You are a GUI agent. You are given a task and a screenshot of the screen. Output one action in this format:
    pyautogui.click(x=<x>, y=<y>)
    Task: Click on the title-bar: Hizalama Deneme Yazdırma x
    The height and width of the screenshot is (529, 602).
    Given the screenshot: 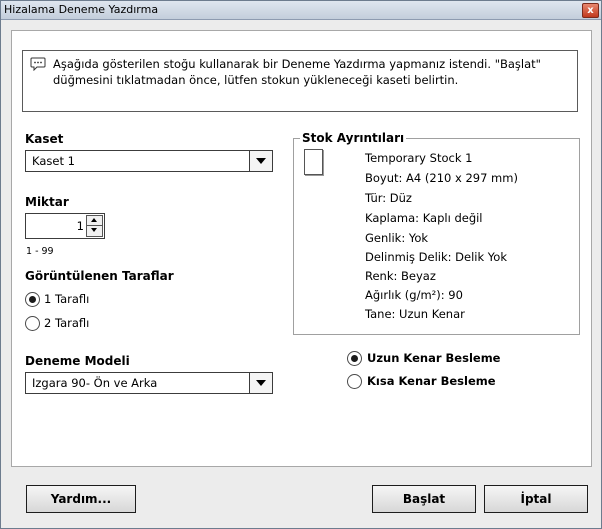 What is the action you would take?
    pyautogui.click(x=301, y=10)
    